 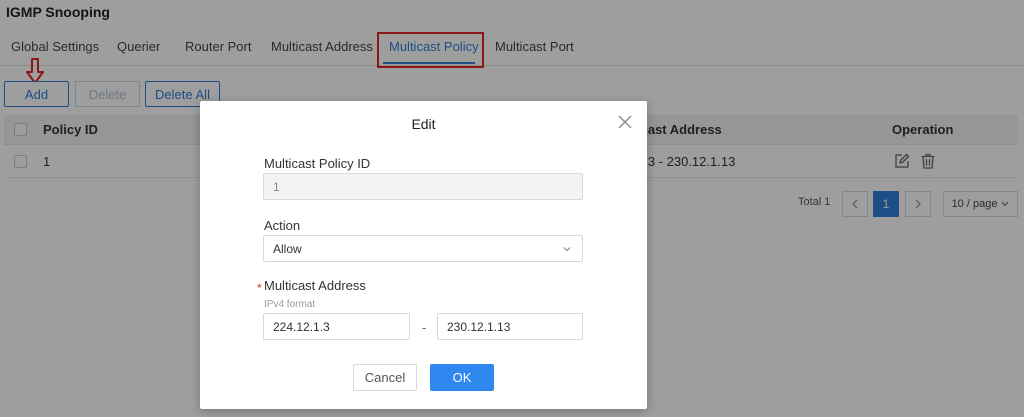 What do you see at coordinates (336, 326) in the screenshot?
I see `multicast-address-start-field: 224.12.1.3` at bounding box center [336, 326].